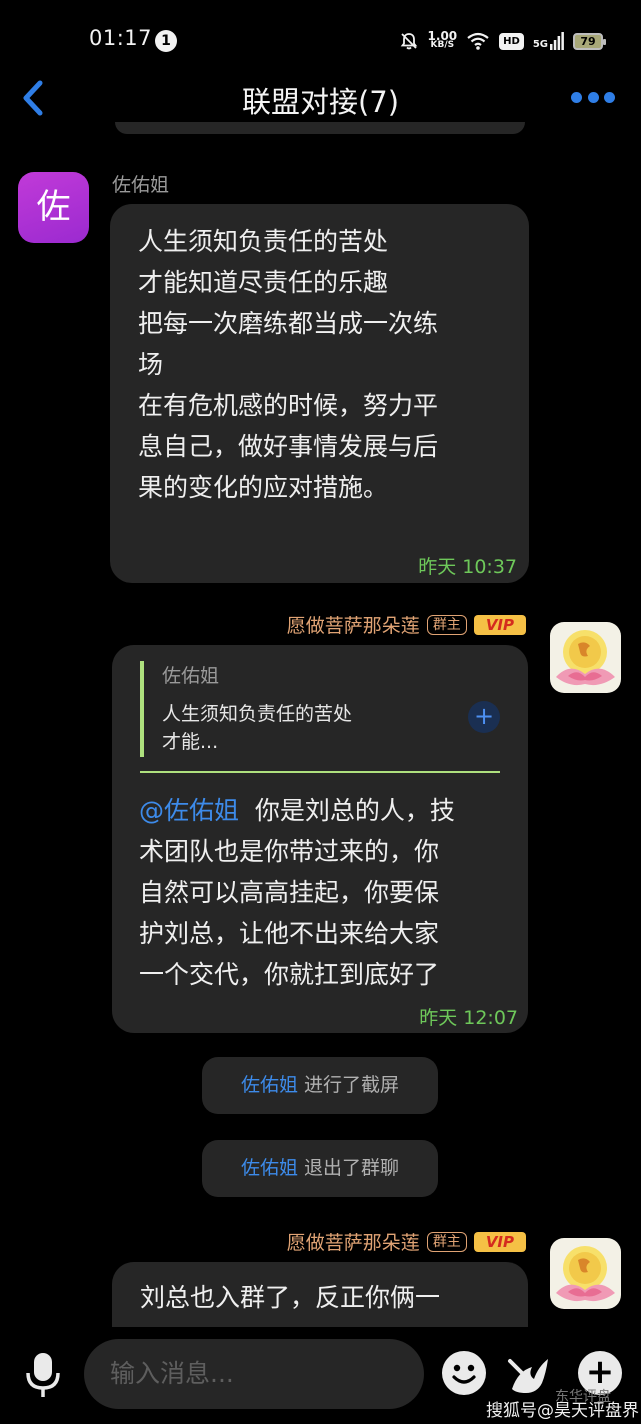 This screenshot has height=1424, width=641. Describe the element at coordinates (189, 810) in the screenshot. I see `mention: @佐佑姐` at that location.